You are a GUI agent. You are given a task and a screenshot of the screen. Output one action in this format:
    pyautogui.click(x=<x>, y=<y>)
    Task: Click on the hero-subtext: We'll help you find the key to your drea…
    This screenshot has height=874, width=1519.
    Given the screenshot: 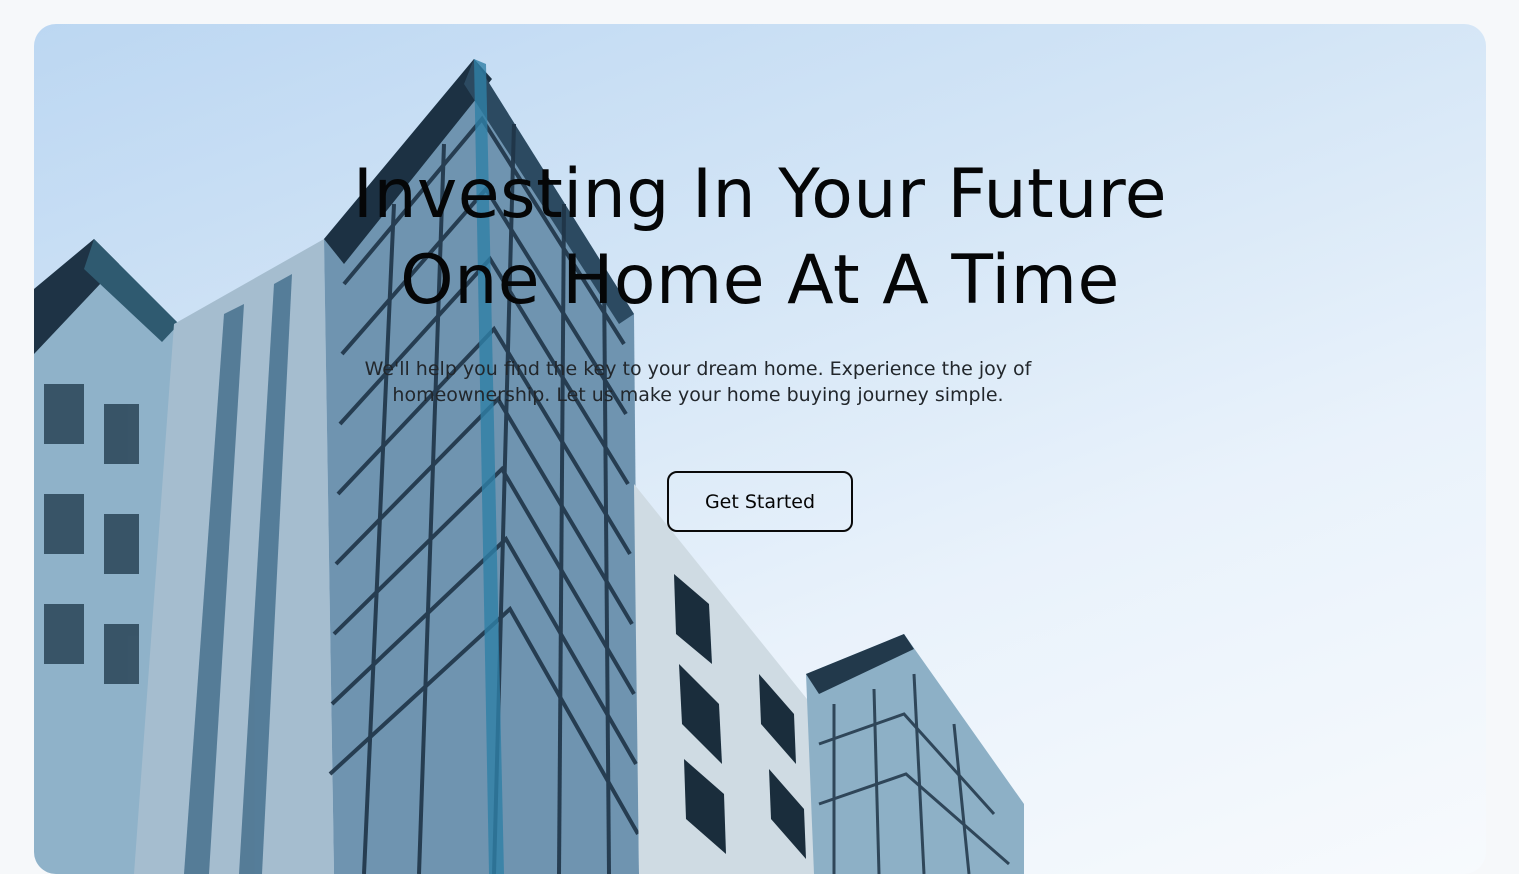 What is the action you would take?
    pyautogui.click(x=698, y=382)
    